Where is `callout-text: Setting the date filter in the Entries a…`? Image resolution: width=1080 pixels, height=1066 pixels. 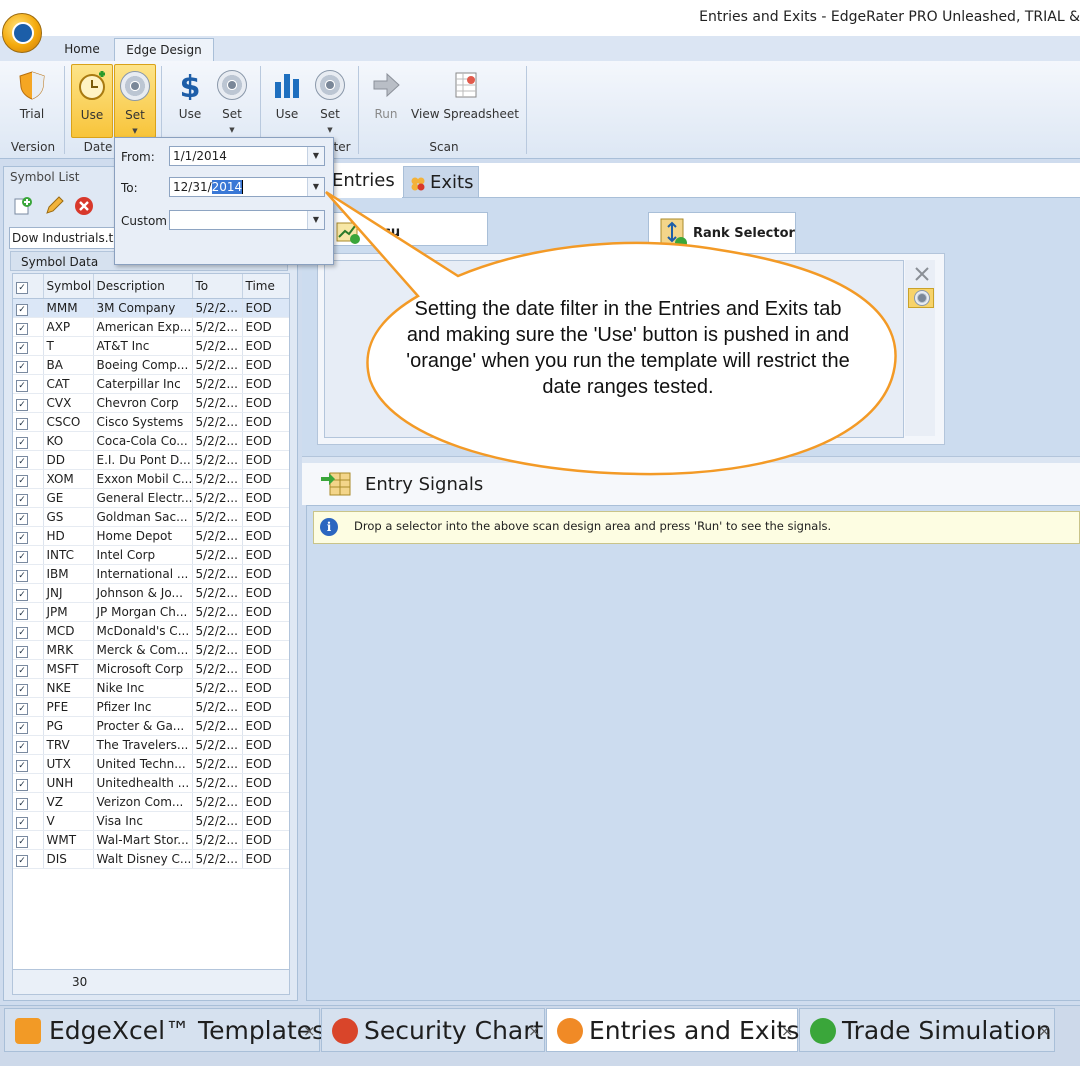
callout-text: Setting the date filter in the Entries a… is located at coordinates (628, 348).